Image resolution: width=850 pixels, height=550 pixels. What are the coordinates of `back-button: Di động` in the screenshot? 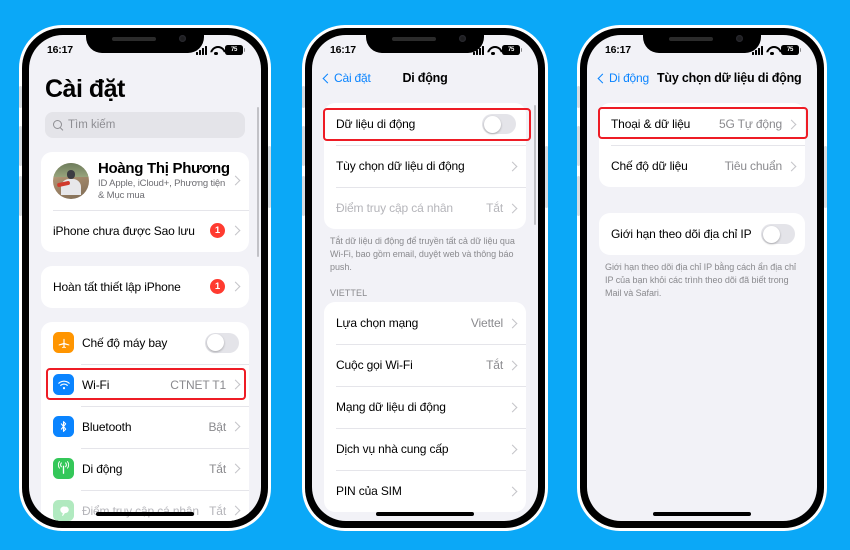 It's located at (623, 78).